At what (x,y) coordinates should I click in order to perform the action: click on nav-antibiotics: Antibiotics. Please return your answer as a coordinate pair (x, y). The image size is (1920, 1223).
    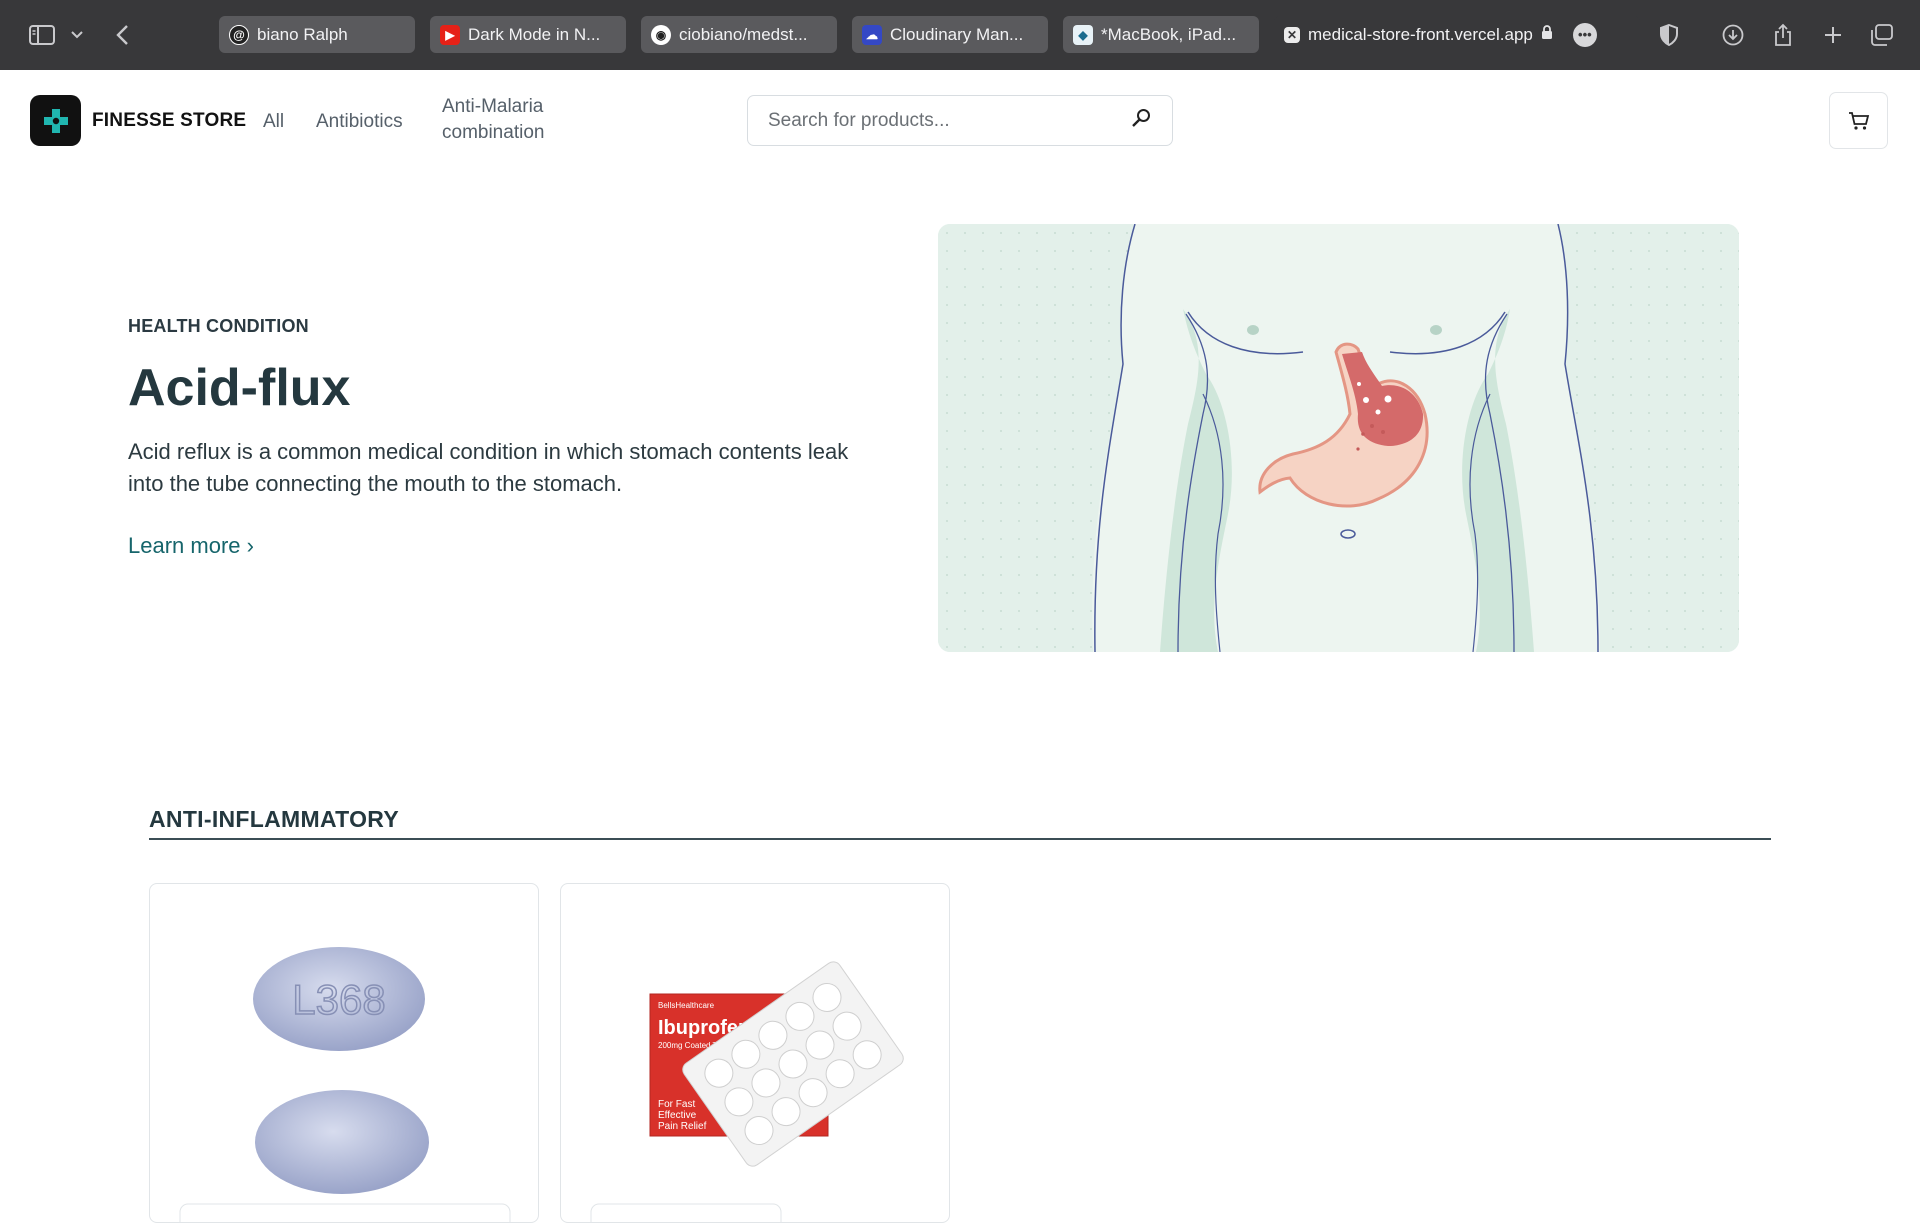
    Looking at the image, I should click on (359, 122).